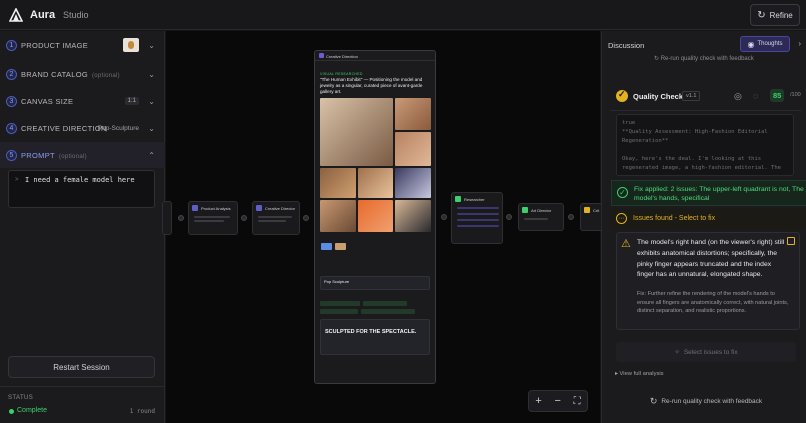  What do you see at coordinates (17, 180) in the screenshot?
I see `prompt-marker: >` at bounding box center [17, 180].